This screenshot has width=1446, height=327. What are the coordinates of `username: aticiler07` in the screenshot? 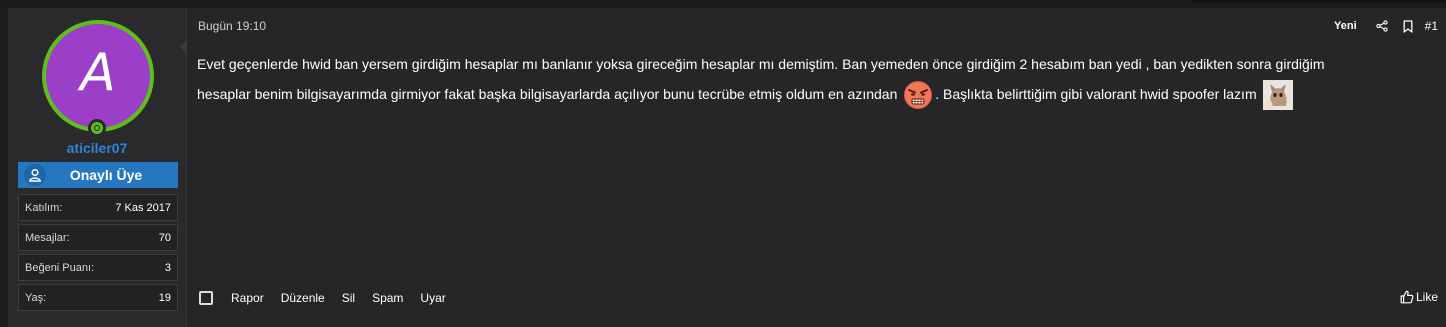 It's located at (97, 148).